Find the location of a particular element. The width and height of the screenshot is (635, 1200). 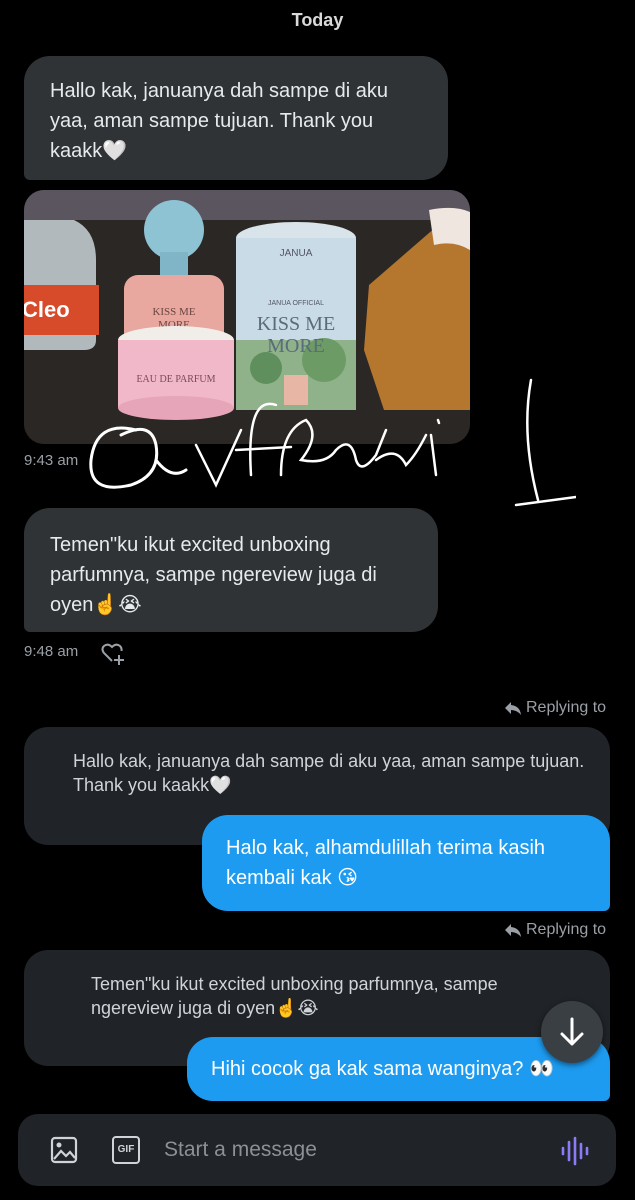

tube-brand-text: JANUA is located at coordinates (296, 253).